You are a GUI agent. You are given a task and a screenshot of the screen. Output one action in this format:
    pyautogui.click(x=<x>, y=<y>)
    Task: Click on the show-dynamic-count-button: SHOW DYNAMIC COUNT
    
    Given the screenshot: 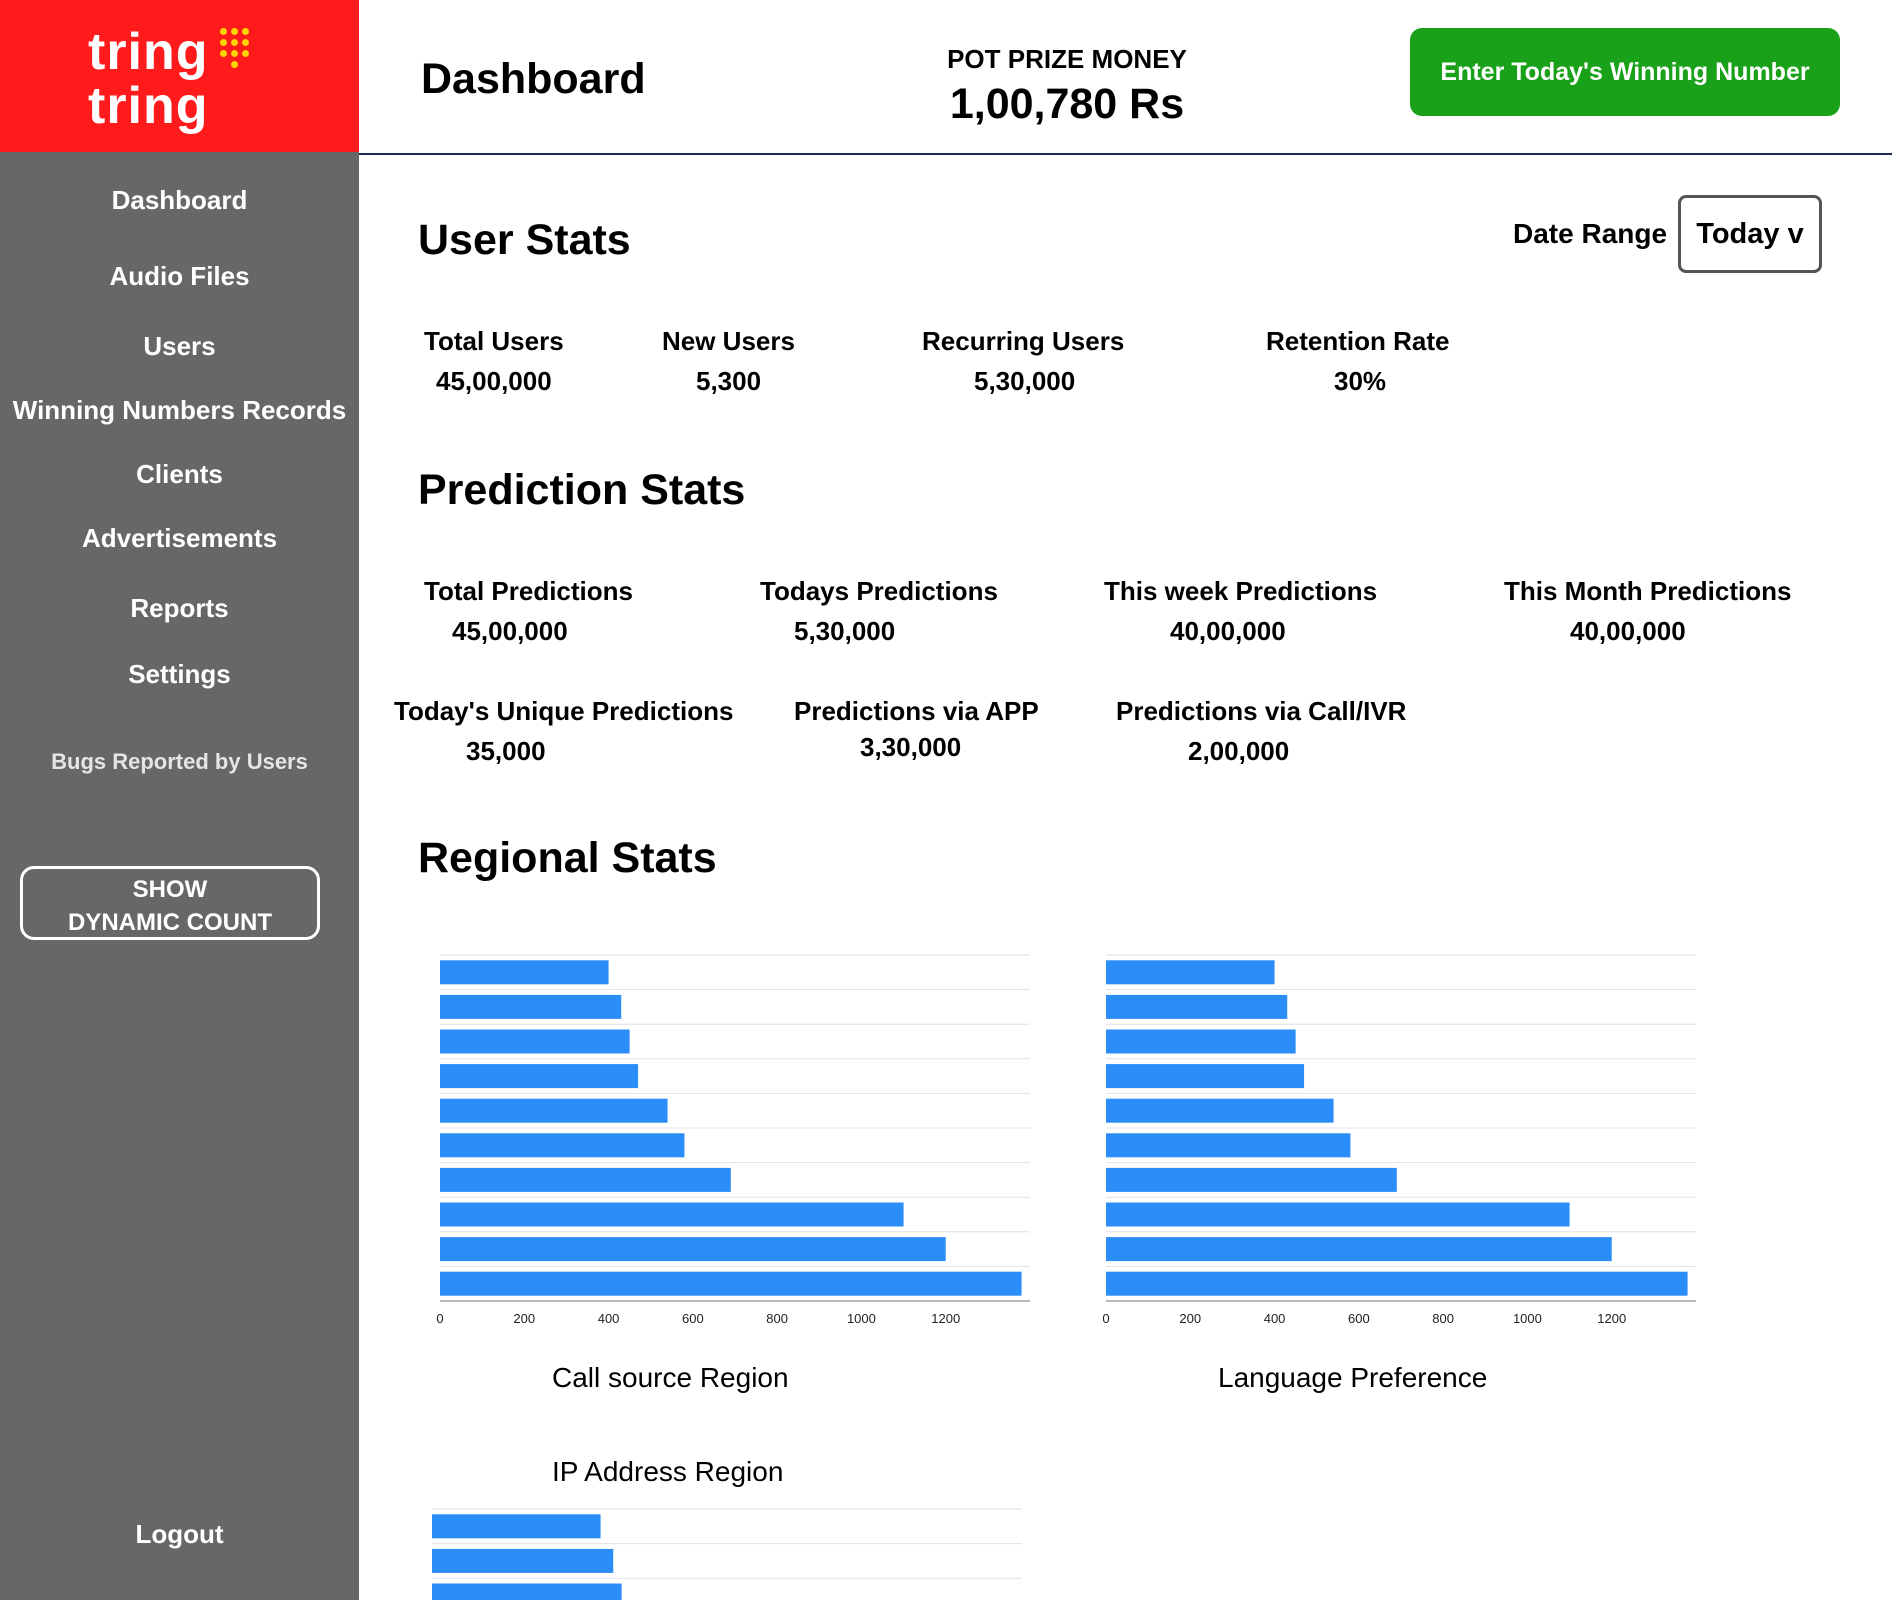 What is the action you would take?
    pyautogui.click(x=170, y=903)
    